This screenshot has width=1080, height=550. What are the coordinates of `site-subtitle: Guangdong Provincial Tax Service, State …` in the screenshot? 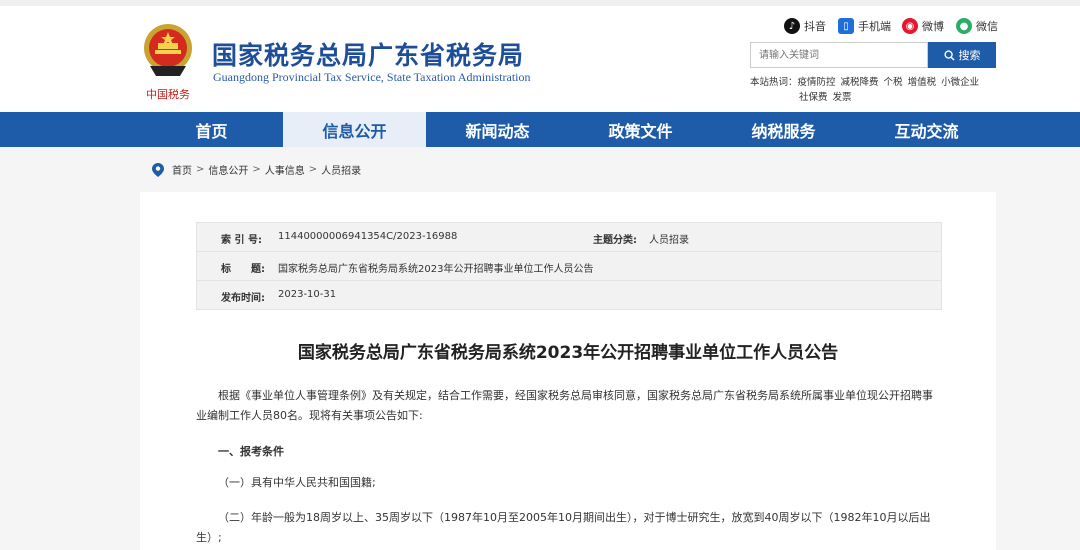 It's located at (372, 77).